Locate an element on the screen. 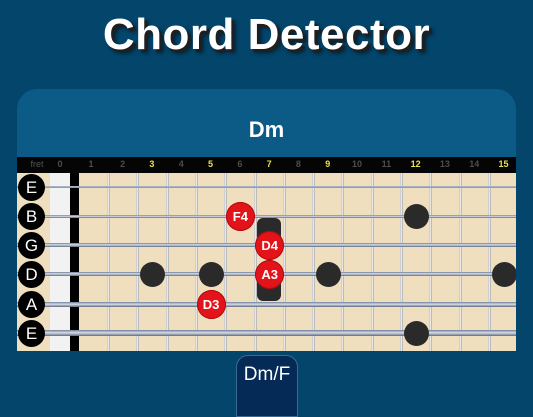 This screenshot has height=417, width=533. chord-note: F4 is located at coordinates (240, 216).